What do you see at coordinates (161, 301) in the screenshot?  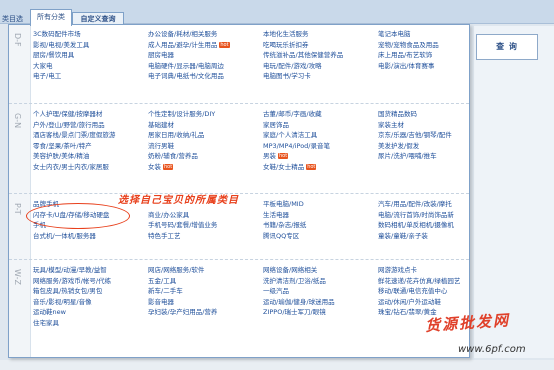 I see `category-label: 影音电器` at bounding box center [161, 301].